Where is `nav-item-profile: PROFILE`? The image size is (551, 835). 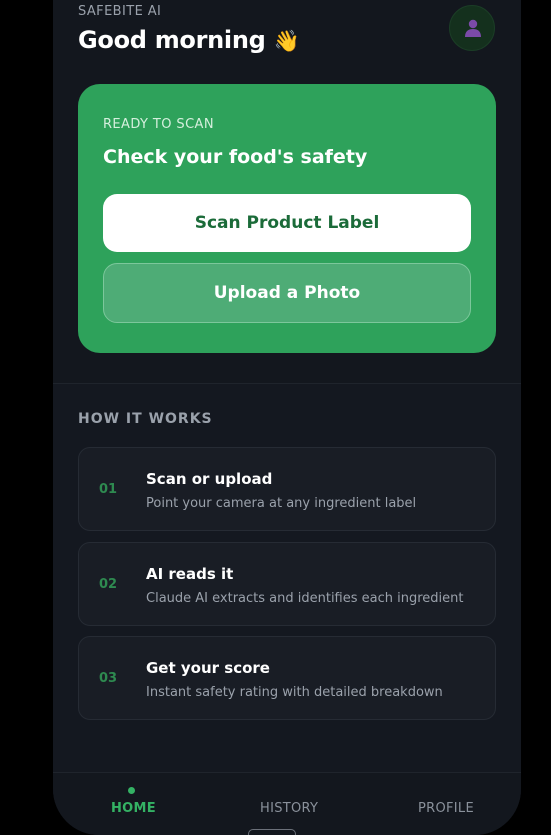 nav-item-profile: PROFILE is located at coordinates (446, 808).